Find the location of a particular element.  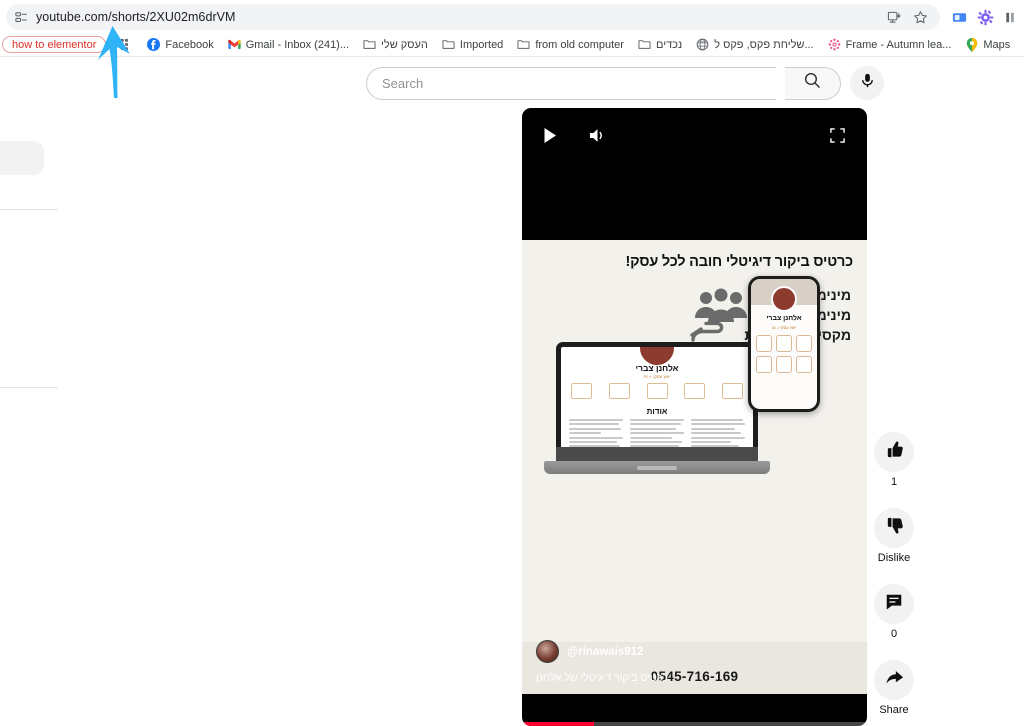

bookmark-label: Facebook is located at coordinates (189, 44).